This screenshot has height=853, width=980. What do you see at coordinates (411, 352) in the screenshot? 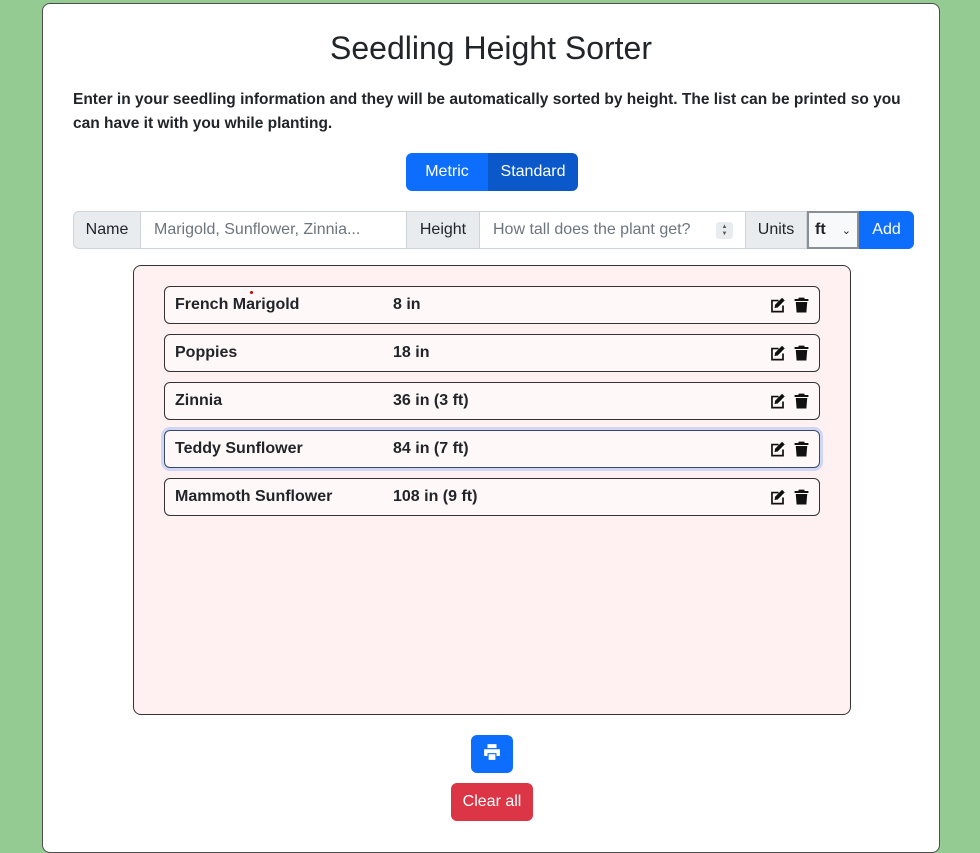
I see `seedling-height: 18 in` at bounding box center [411, 352].